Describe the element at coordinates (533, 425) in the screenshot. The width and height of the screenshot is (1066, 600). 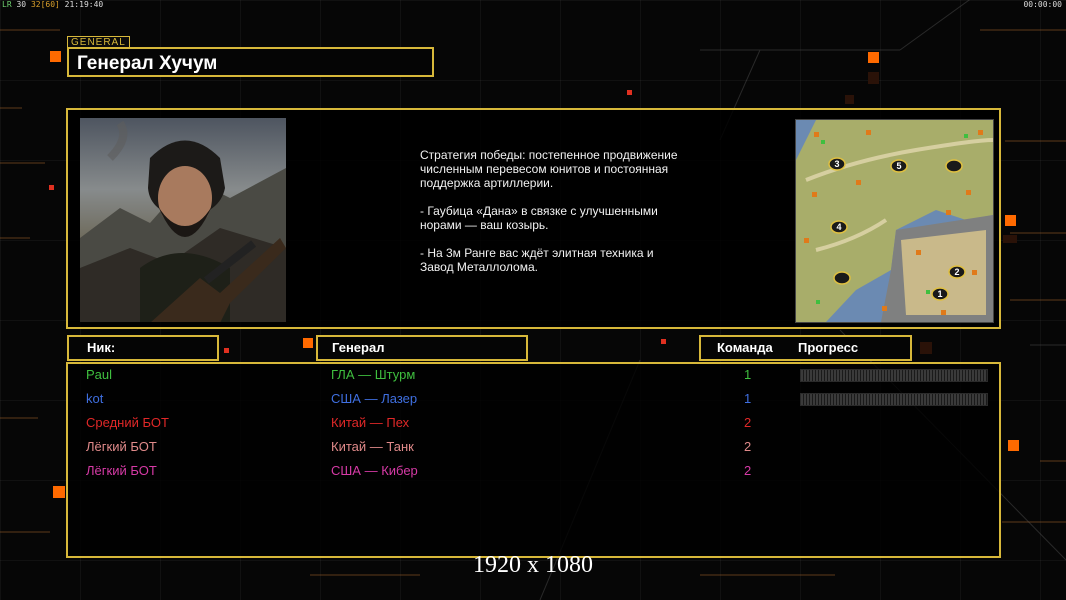
I see `player-row: Средний БОТ Китай — Пех 2` at that location.